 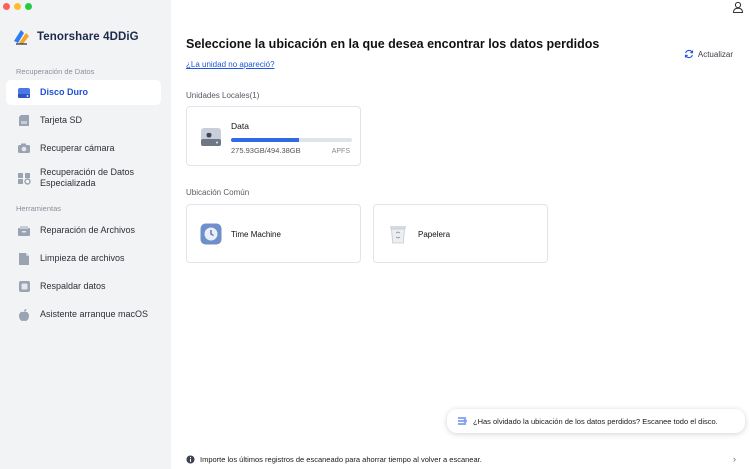 I want to click on time-machine-icon, so click(x=211, y=234).